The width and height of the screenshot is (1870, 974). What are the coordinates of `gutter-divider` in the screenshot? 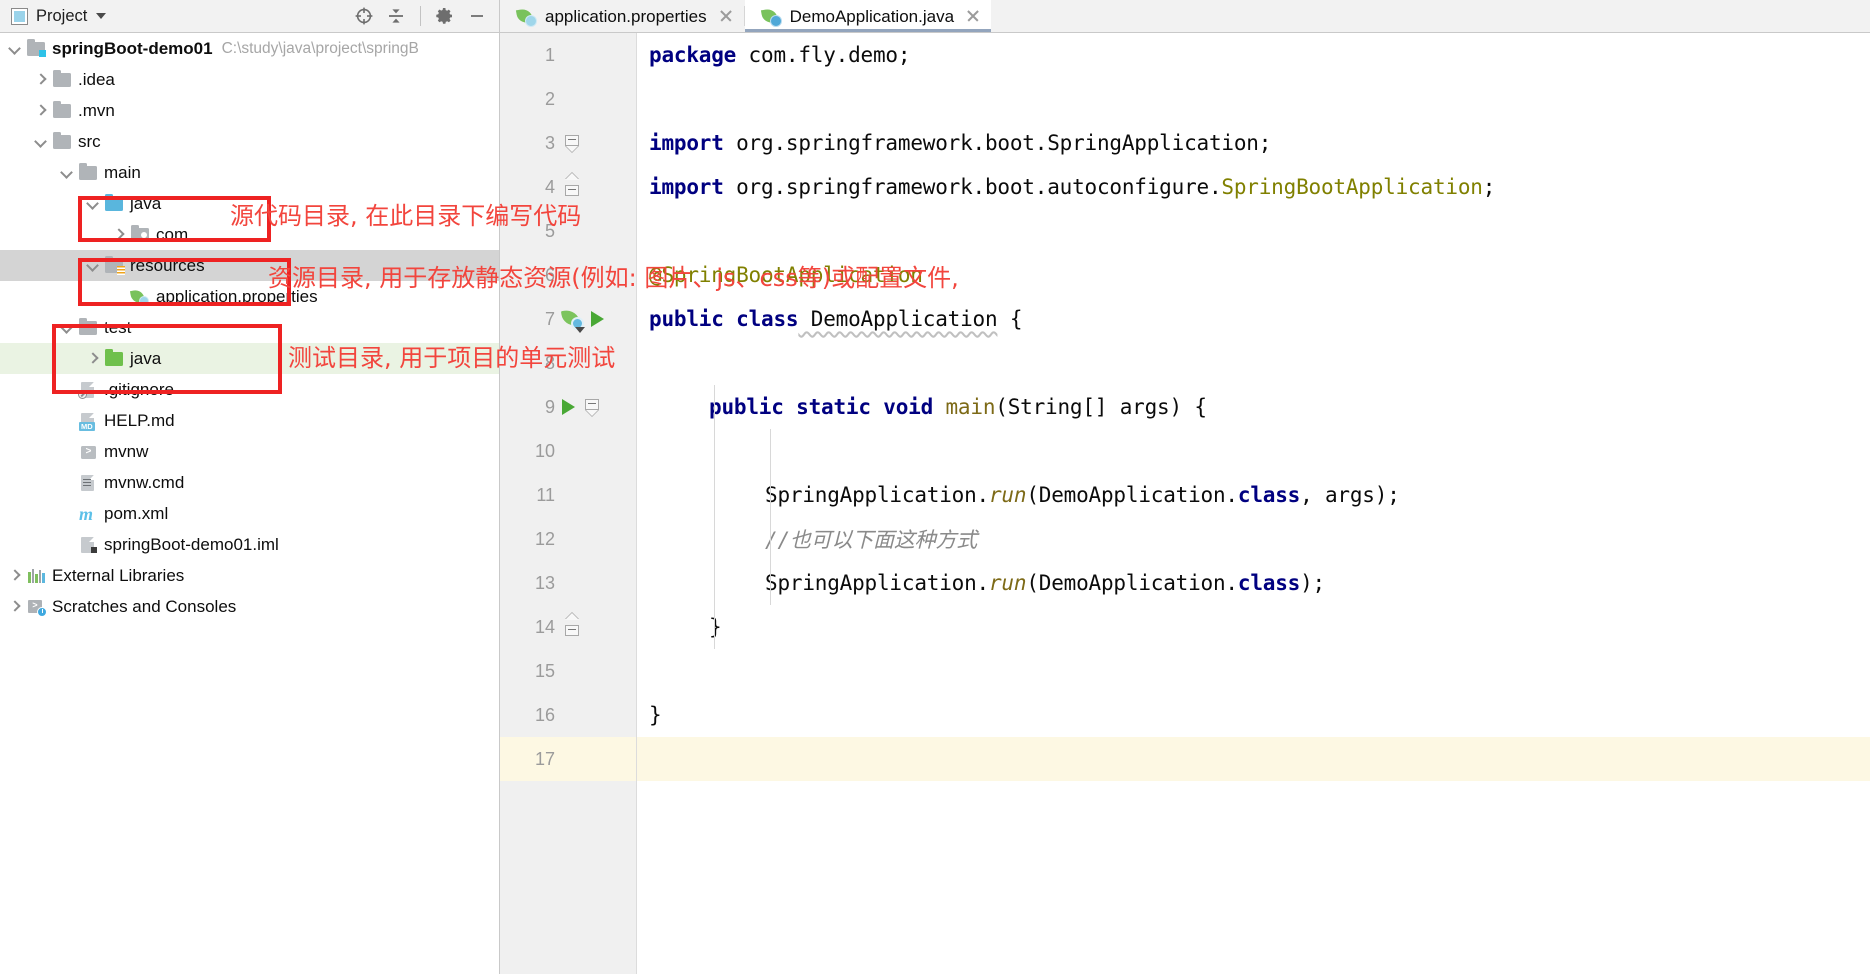 It's located at (636, 503).